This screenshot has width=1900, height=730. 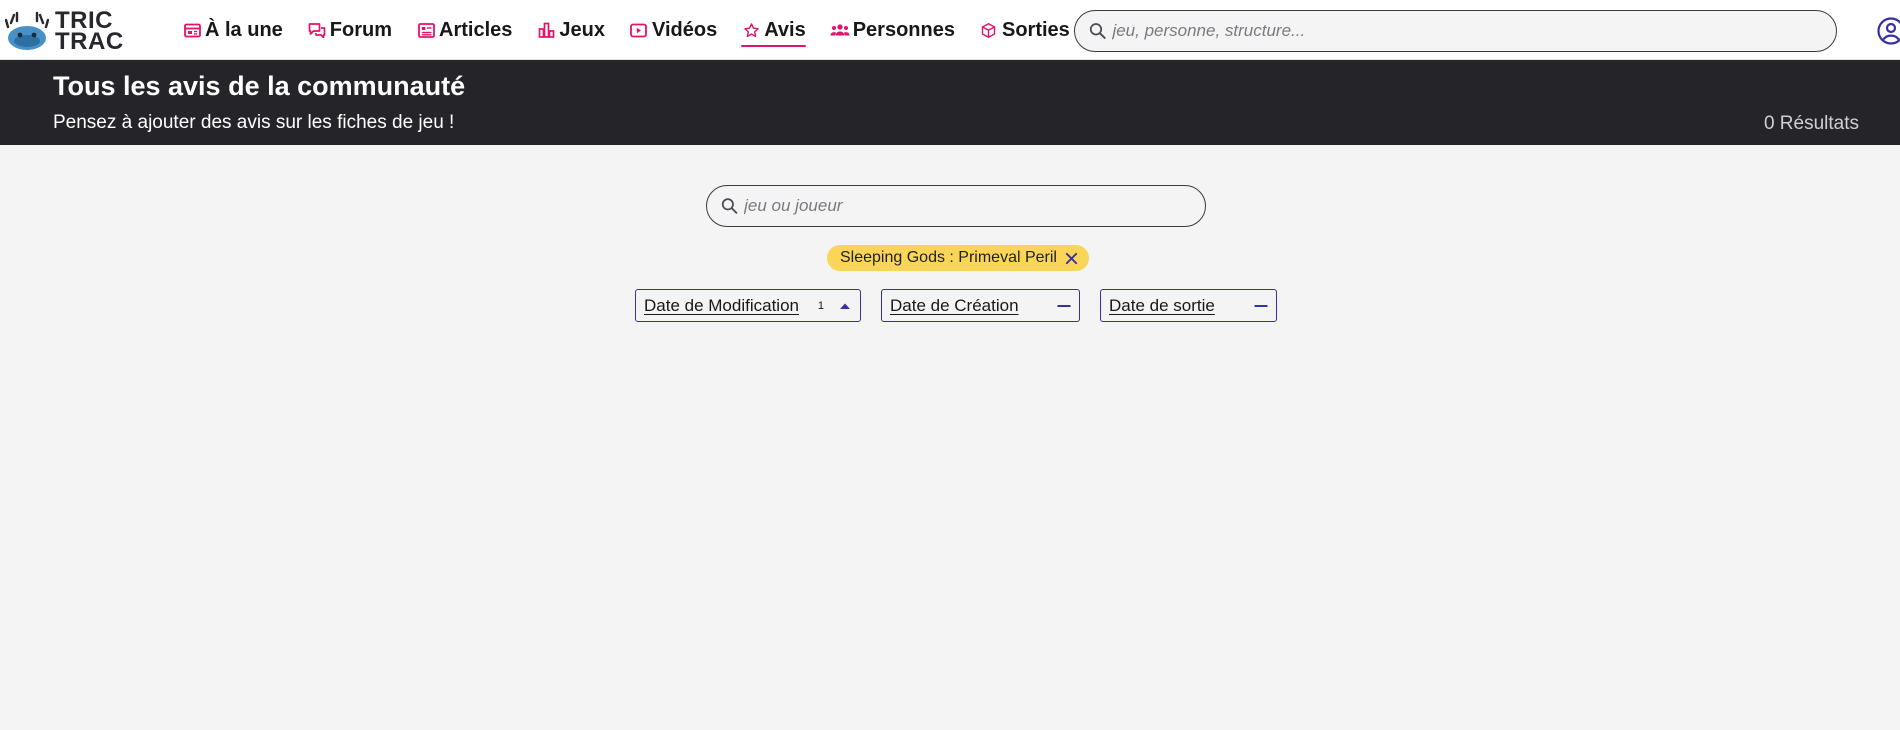 I want to click on play-icon, so click(x=639, y=30).